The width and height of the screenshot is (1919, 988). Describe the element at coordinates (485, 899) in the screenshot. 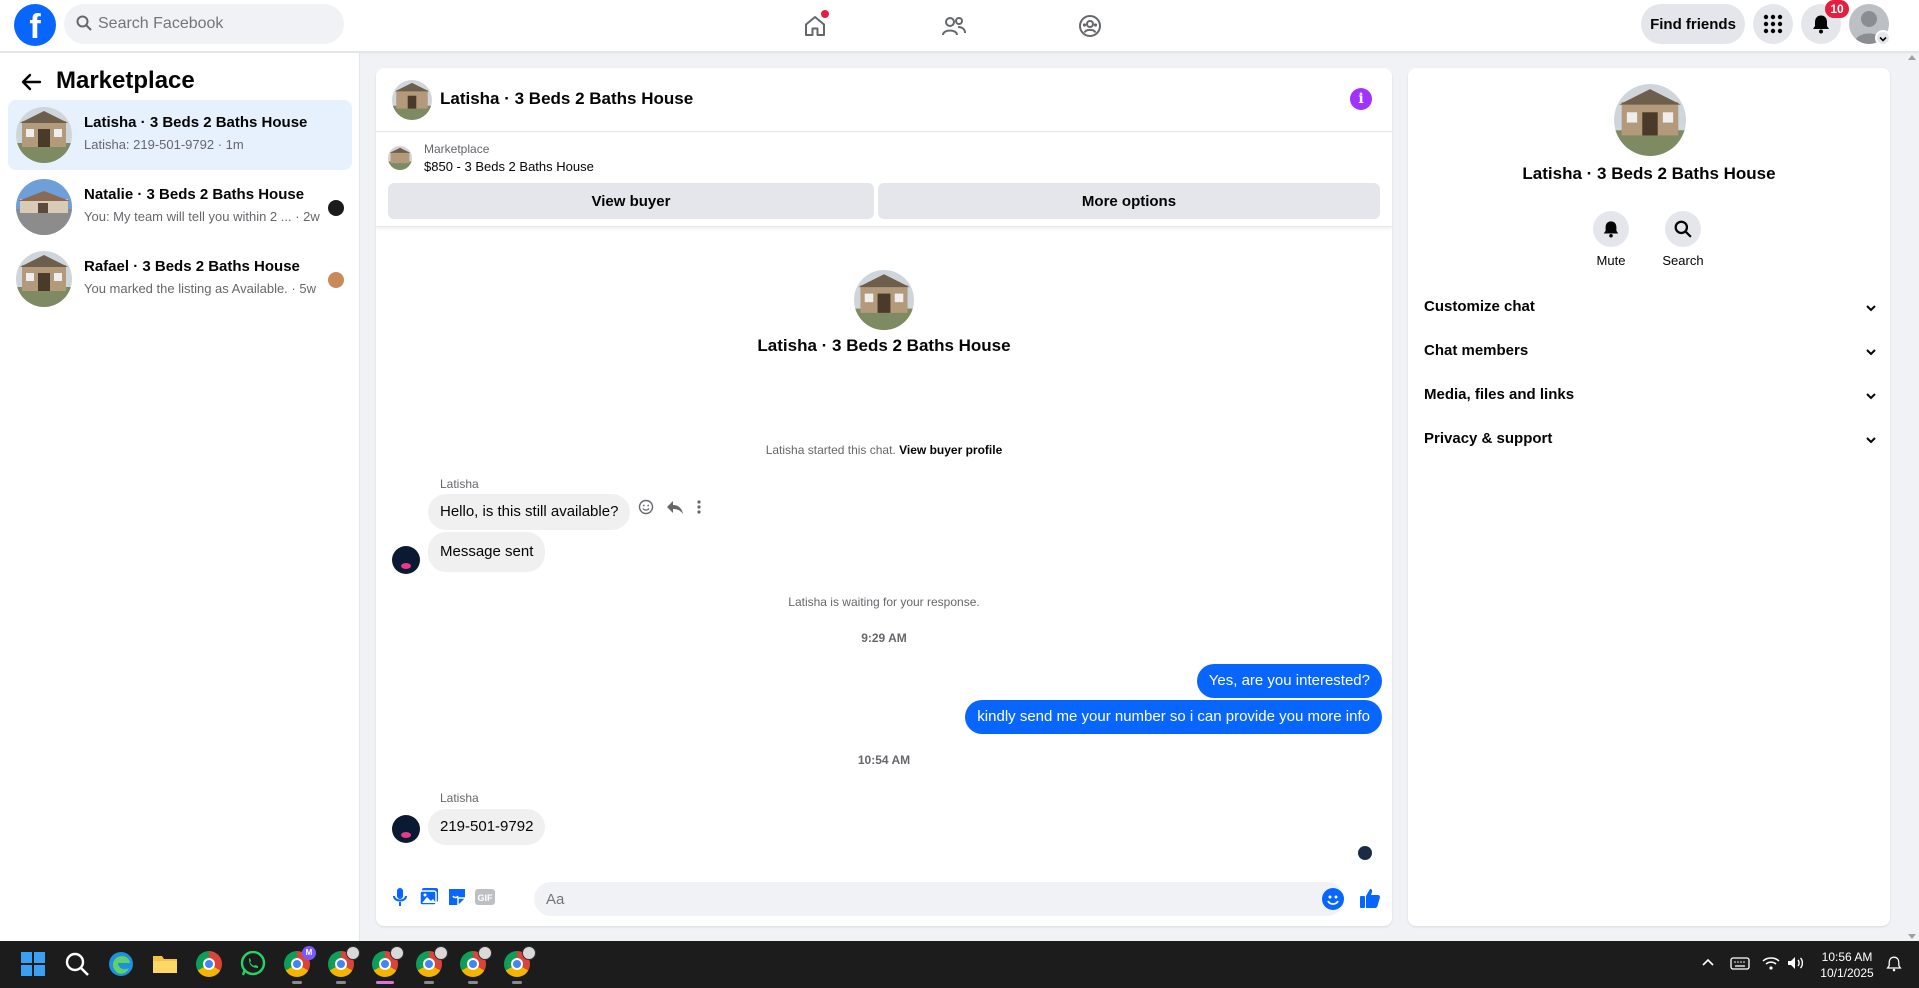

I see `gif-icon: GIF` at that location.